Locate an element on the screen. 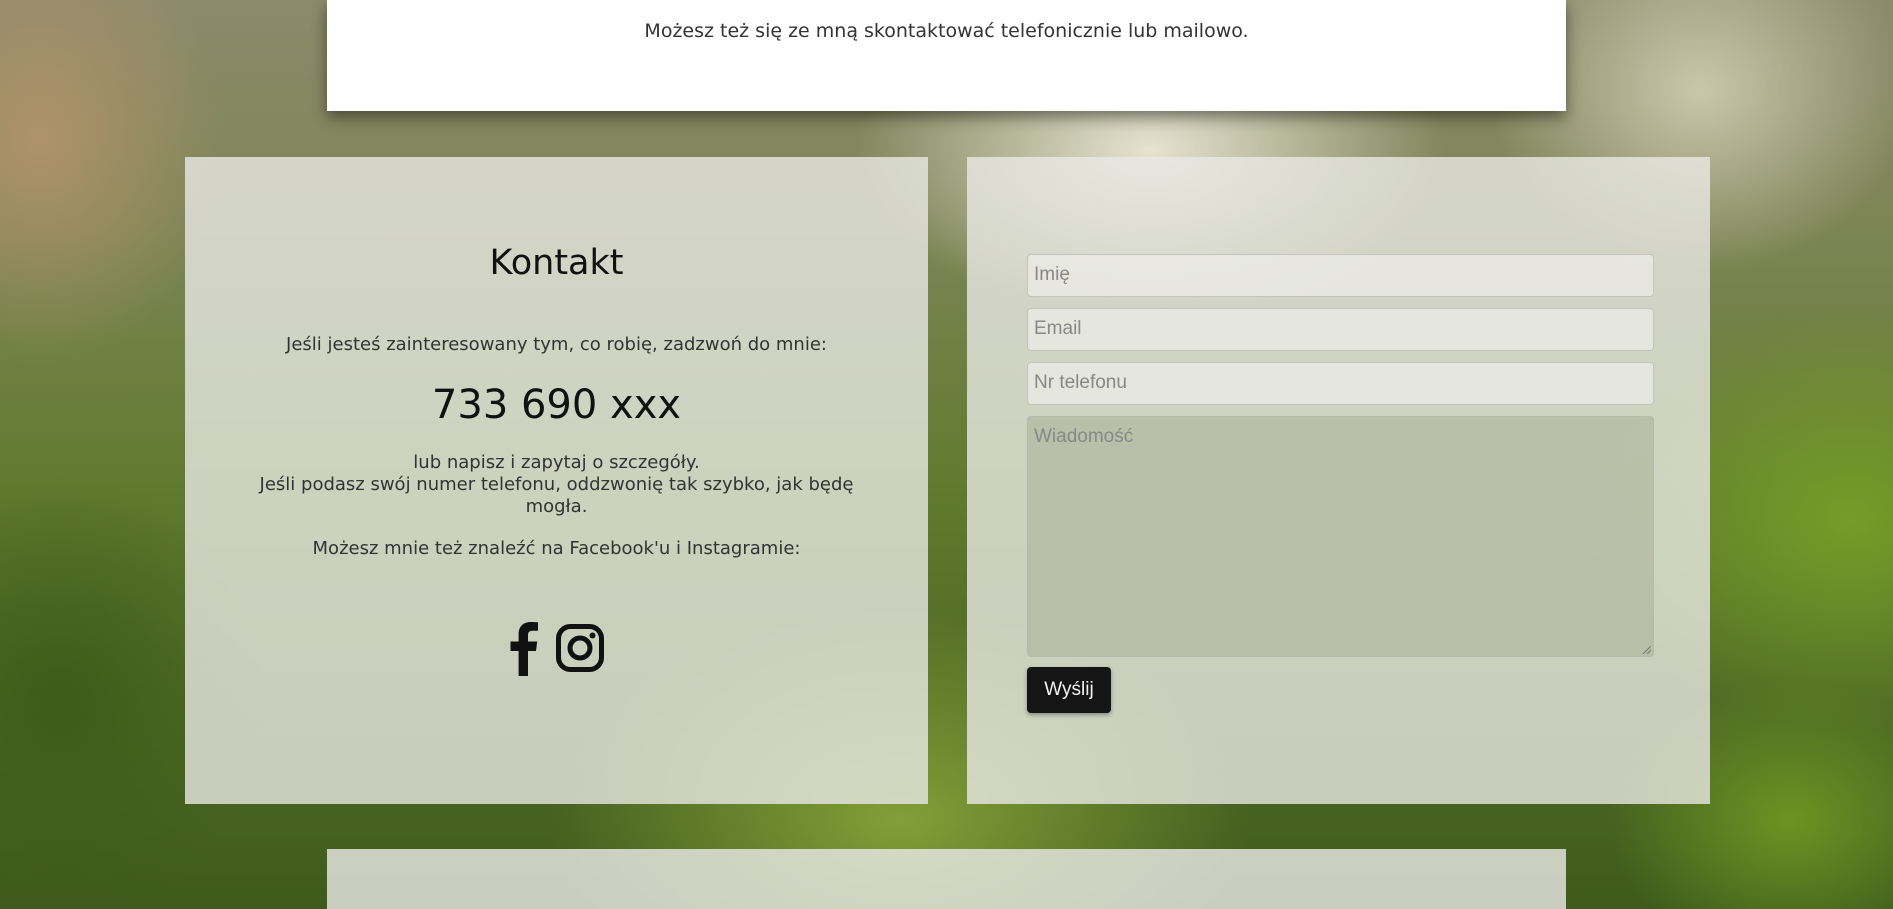 This screenshot has width=1893, height=909. send-button: Wyślij is located at coordinates (1069, 690).